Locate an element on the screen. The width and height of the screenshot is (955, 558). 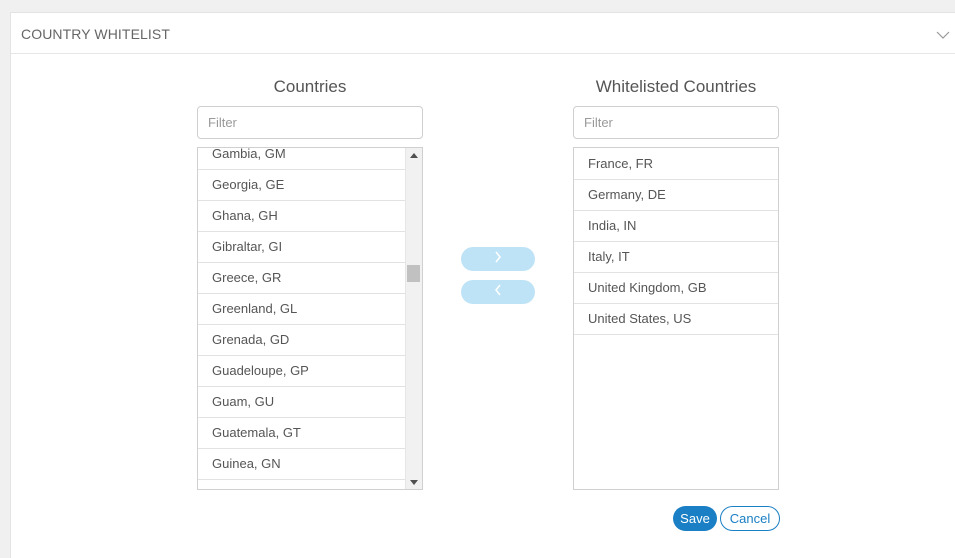
move-left-button is located at coordinates (498, 292).